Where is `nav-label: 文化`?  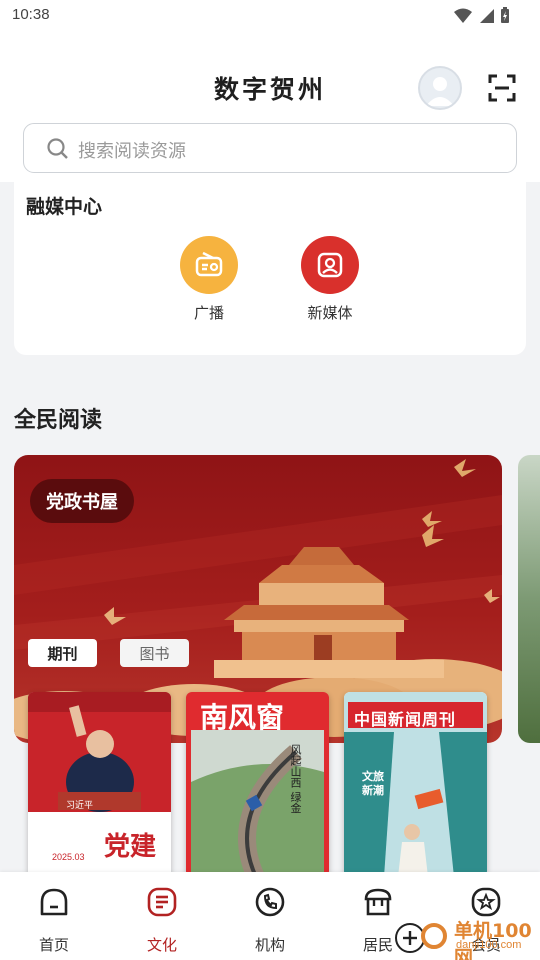 nav-label: 文化 is located at coordinates (161, 945).